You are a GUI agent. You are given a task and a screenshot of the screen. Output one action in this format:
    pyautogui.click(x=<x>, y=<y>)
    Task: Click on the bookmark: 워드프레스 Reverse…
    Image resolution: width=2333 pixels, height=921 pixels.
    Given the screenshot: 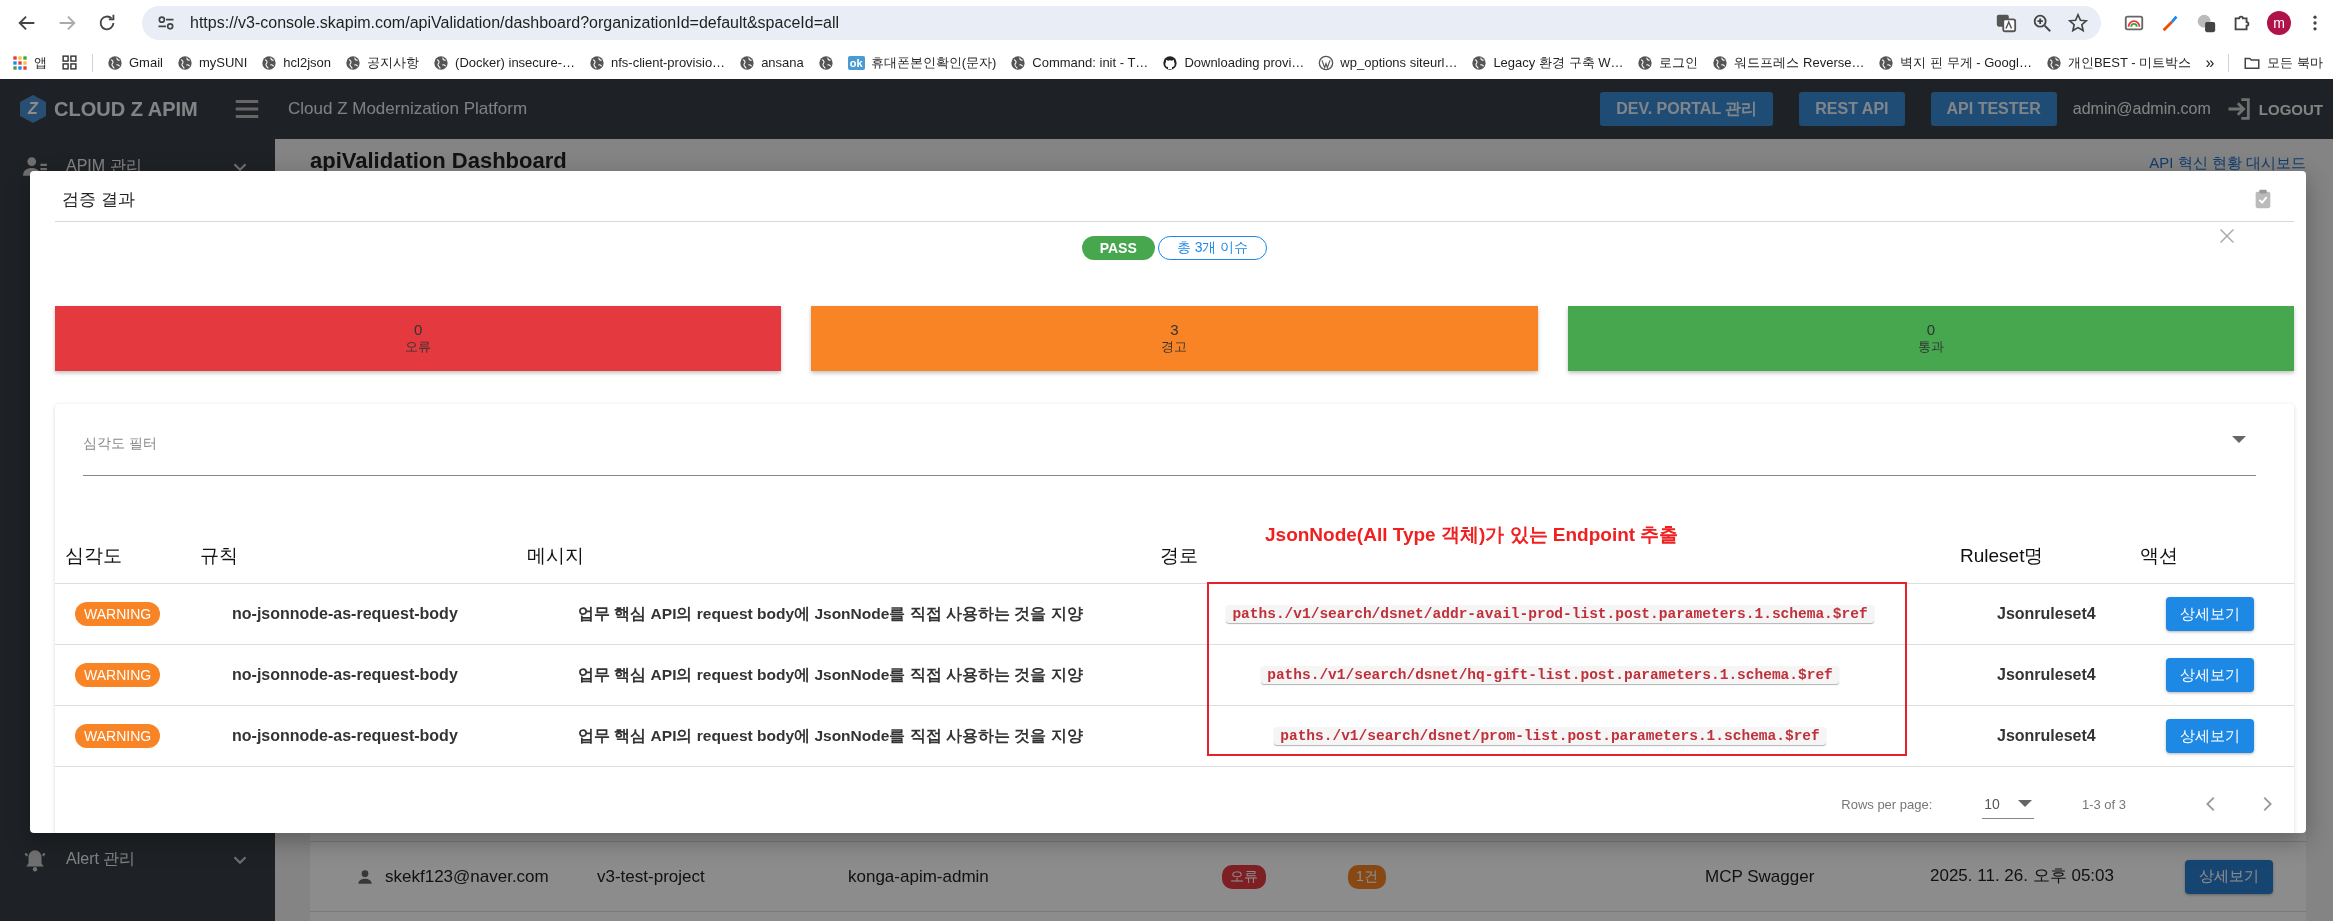 What is the action you would take?
    pyautogui.click(x=1788, y=62)
    